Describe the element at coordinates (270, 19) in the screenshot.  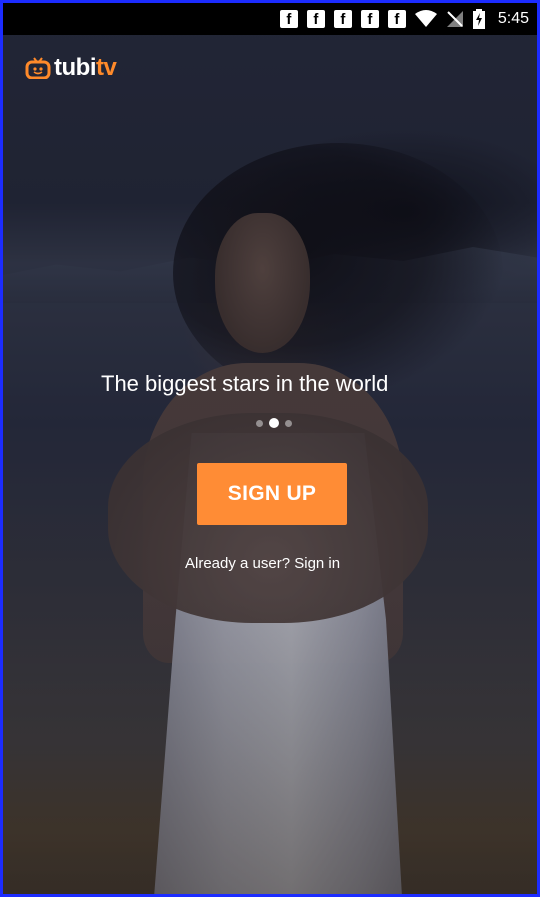
I see `status-bar: f f f f f 5:45` at that location.